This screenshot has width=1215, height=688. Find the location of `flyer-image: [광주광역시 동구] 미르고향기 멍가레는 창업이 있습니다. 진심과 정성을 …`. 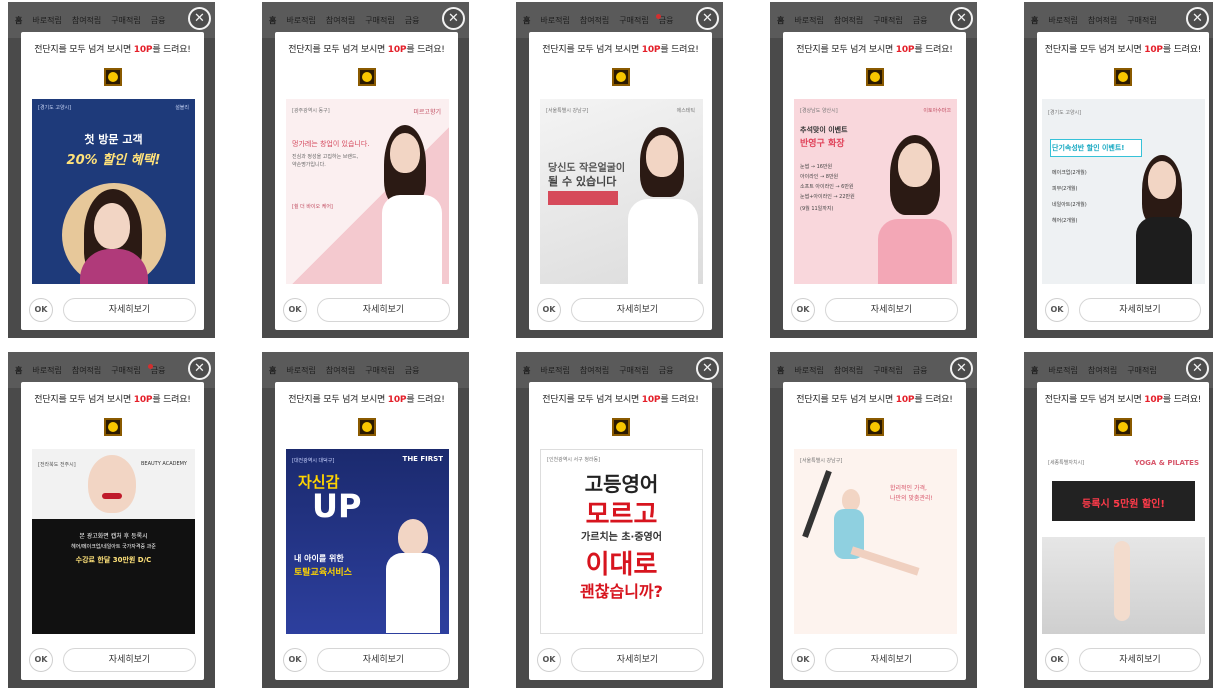

flyer-image: [광주광역시 동구] 미르고향기 멍가레는 창업이 있습니다. 진심과 정성을 … is located at coordinates (367, 191).